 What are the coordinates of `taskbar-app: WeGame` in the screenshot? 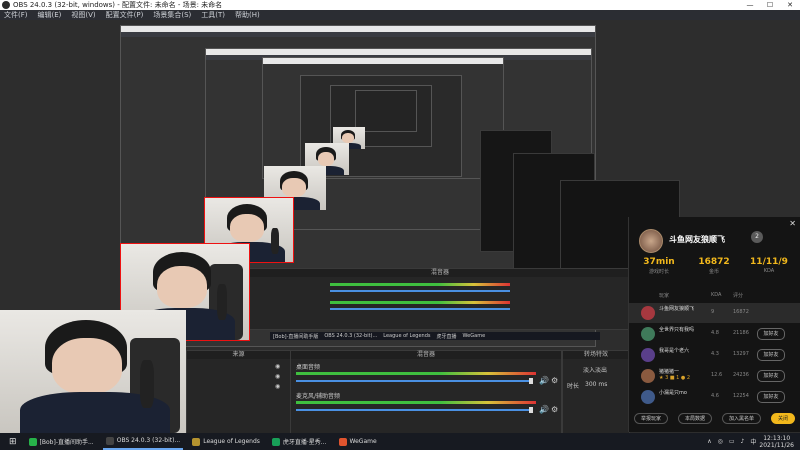 It's located at (358, 441).